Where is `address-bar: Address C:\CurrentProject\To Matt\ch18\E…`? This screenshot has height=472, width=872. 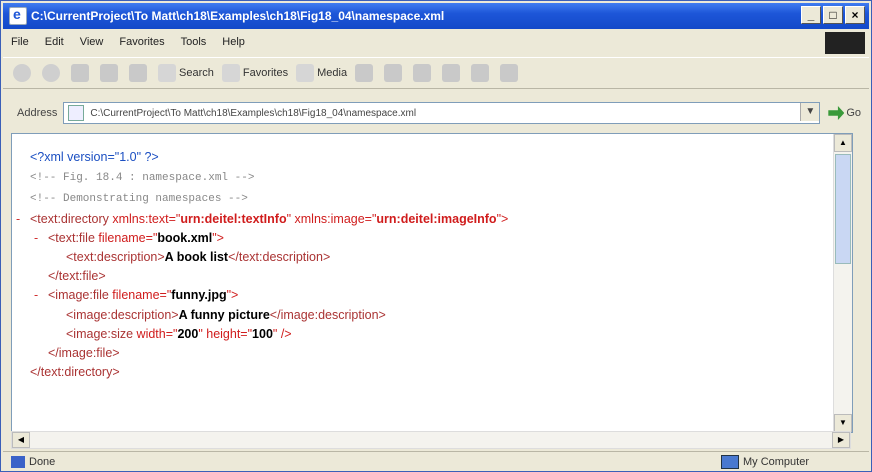 address-bar: Address C:\CurrentProject\To Matt\ch18\E… is located at coordinates (436, 113).